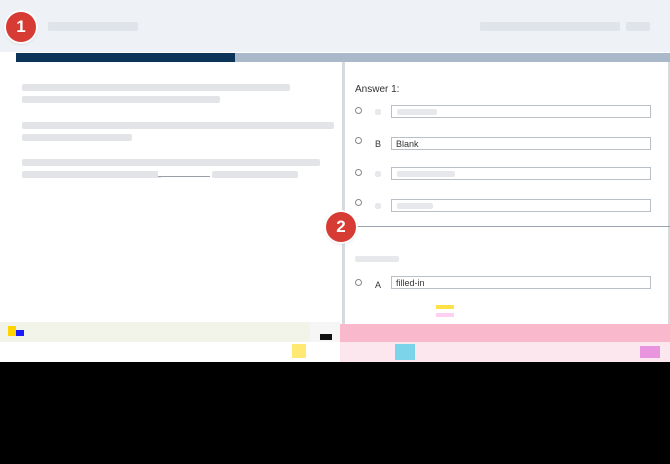 This screenshot has height=464, width=670. I want to click on header-tool-blur, so click(638, 26).